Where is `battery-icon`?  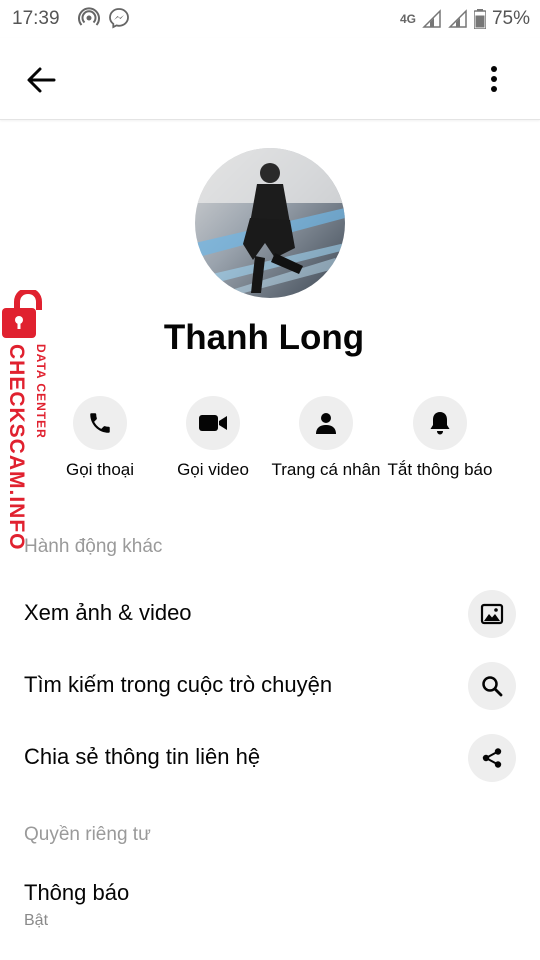 battery-icon is located at coordinates (479, 19).